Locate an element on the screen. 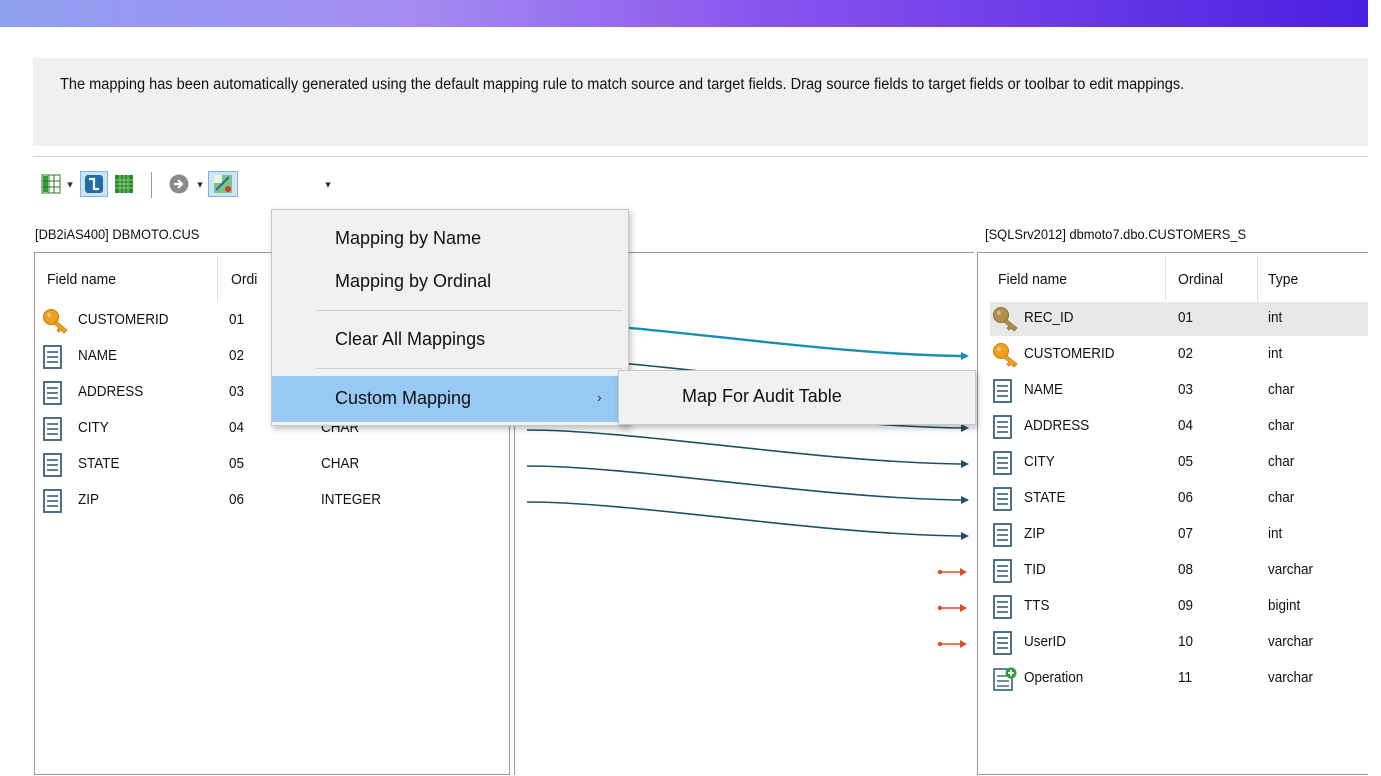 The image size is (1381, 776). menu-item-custom-mapping: Custom Mapping › is located at coordinates (450, 399).